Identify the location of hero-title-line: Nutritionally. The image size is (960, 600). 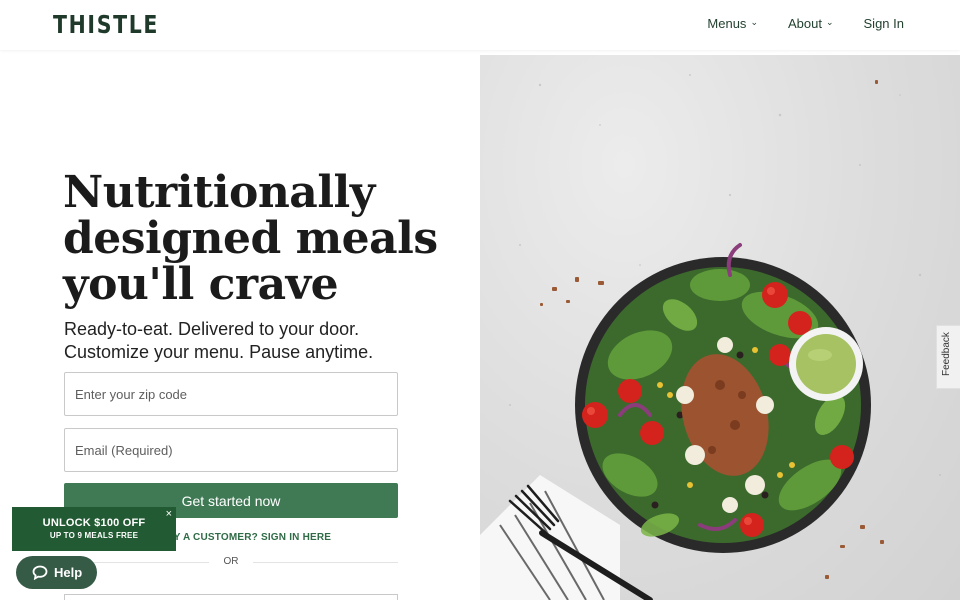
(219, 192).